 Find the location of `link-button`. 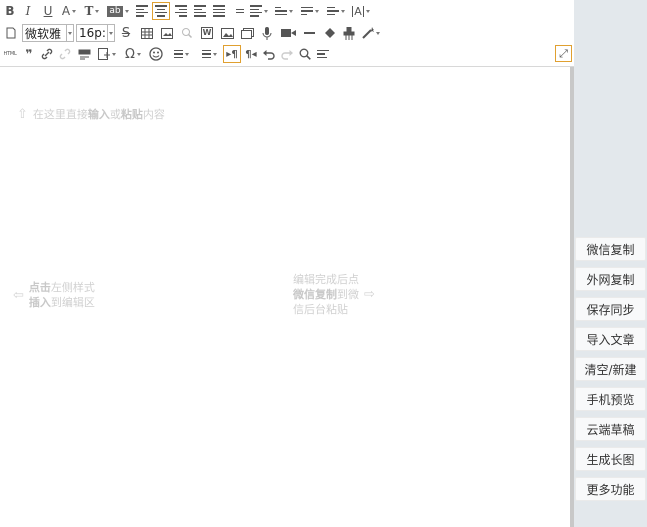

link-button is located at coordinates (47, 54).